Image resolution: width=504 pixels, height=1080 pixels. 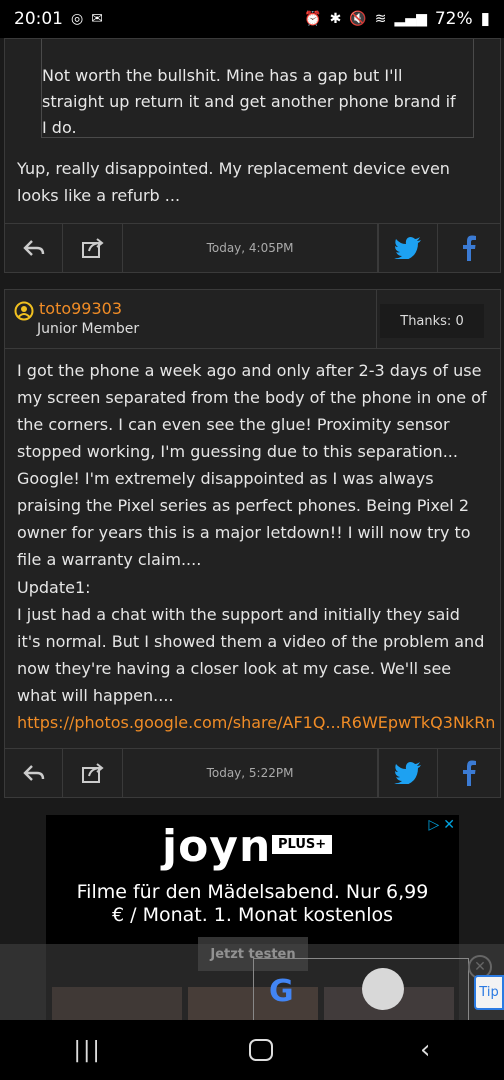 I want to click on battery-icon: ▮, so click(x=485, y=19).